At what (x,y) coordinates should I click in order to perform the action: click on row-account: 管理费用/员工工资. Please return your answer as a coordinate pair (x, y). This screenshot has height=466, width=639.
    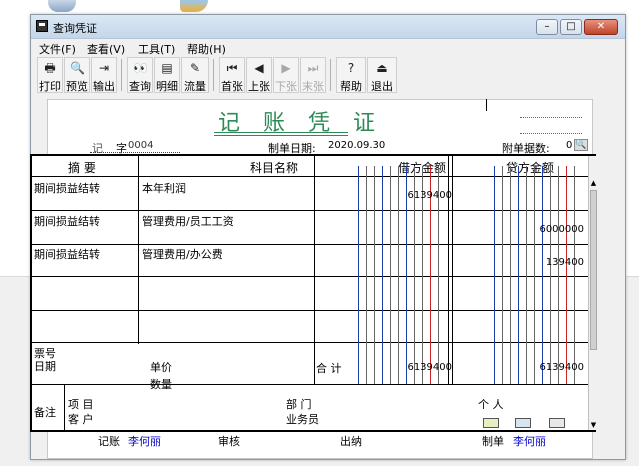
    Looking at the image, I should click on (188, 221).